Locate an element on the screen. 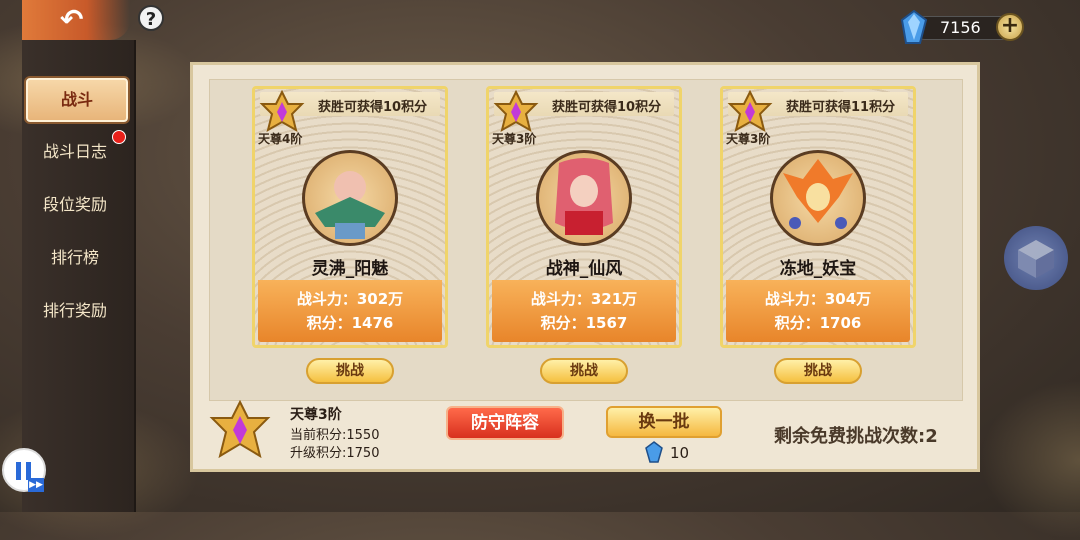 The width and height of the screenshot is (1080, 540). my-rank-badge-icon is located at coordinates (240, 429).